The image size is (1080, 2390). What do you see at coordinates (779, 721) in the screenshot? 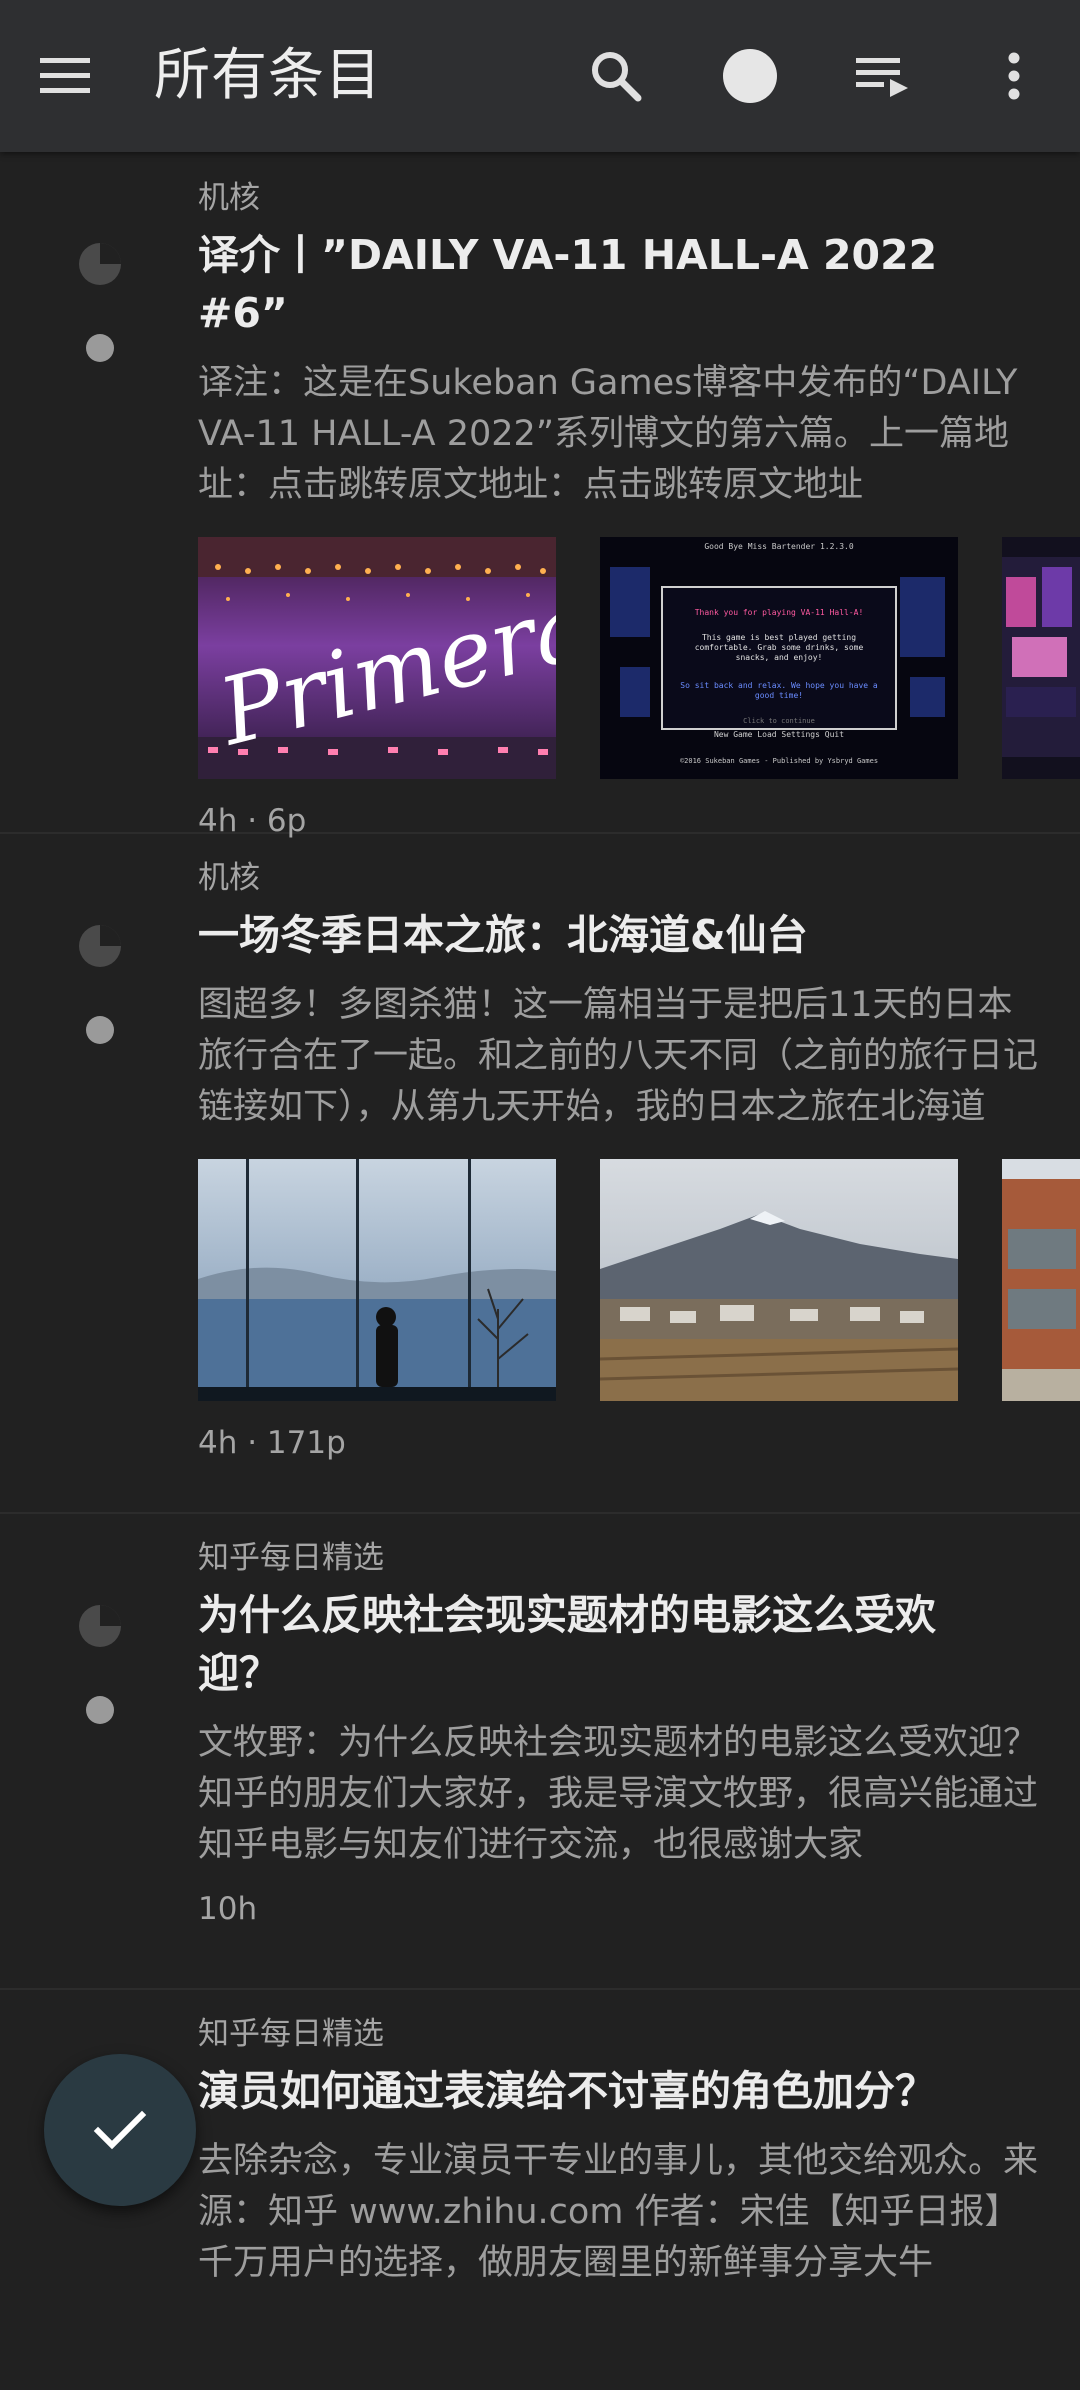
I see `svg-text: Click to continue` at bounding box center [779, 721].